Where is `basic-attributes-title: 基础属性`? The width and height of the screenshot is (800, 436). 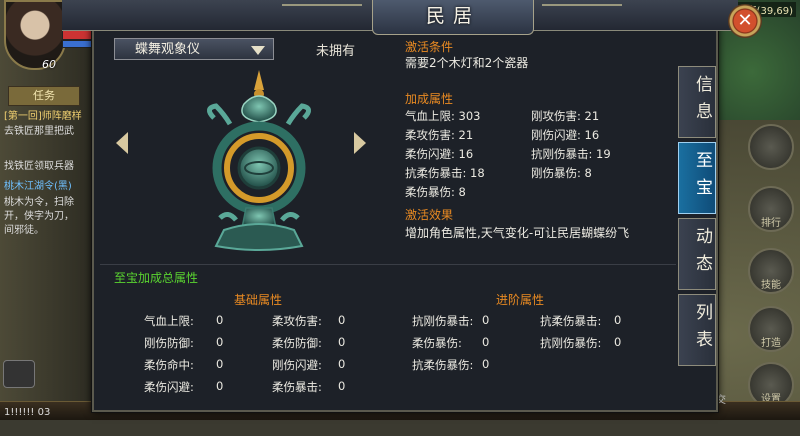 basic-attributes-title: 基础属性 is located at coordinates (258, 300).